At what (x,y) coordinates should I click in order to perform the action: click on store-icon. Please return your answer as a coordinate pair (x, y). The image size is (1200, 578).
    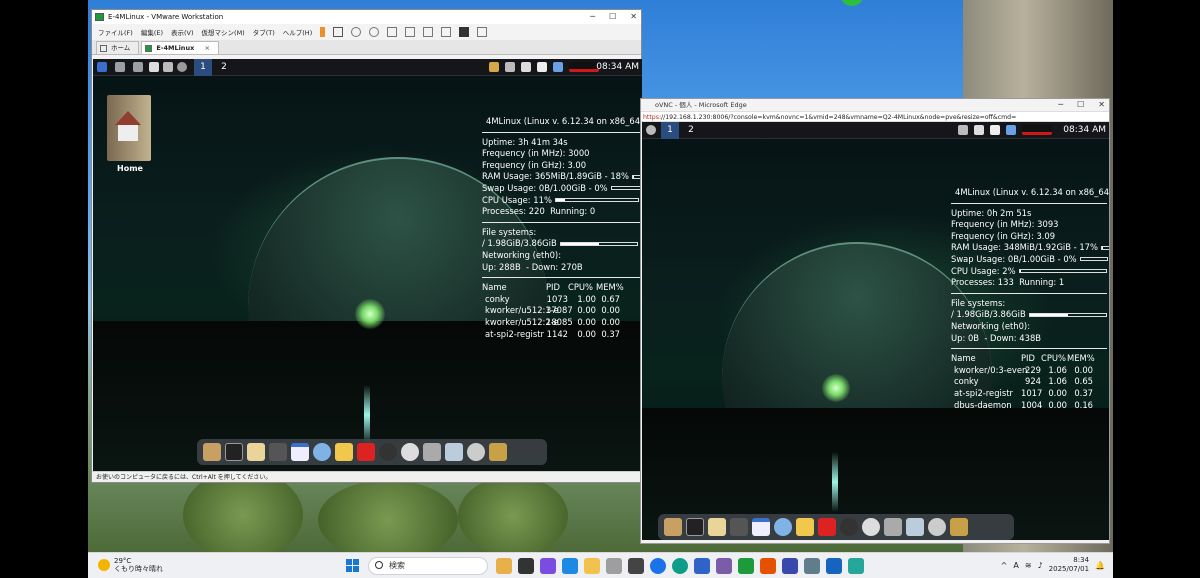
    Looking at the image, I should click on (570, 566).